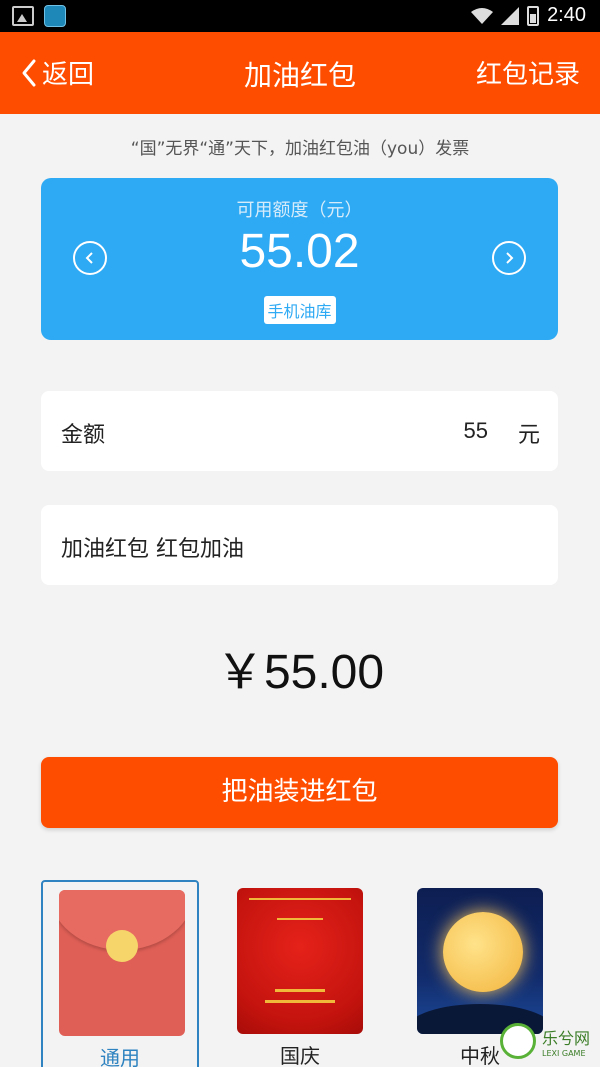  What do you see at coordinates (299, 431) in the screenshot?
I see `amount-field: 金额 55 元` at bounding box center [299, 431].